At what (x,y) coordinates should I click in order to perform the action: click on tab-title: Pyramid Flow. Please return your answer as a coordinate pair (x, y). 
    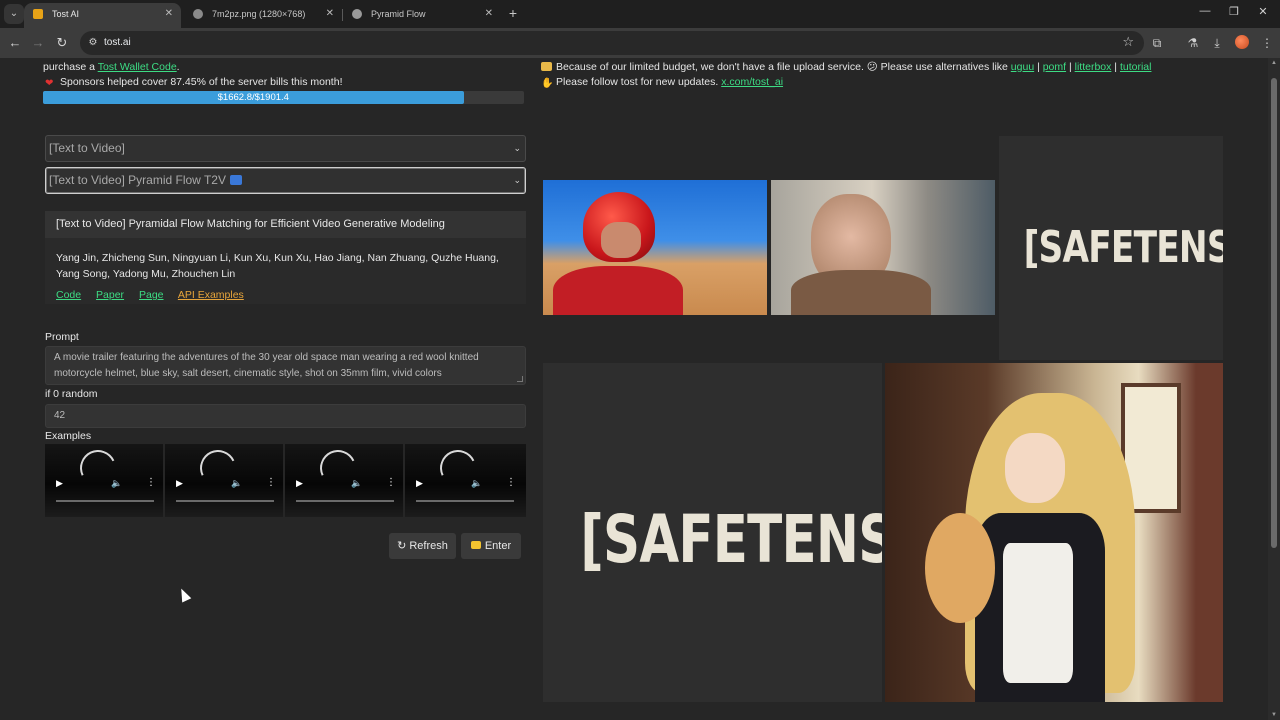
    Looking at the image, I should click on (398, 14).